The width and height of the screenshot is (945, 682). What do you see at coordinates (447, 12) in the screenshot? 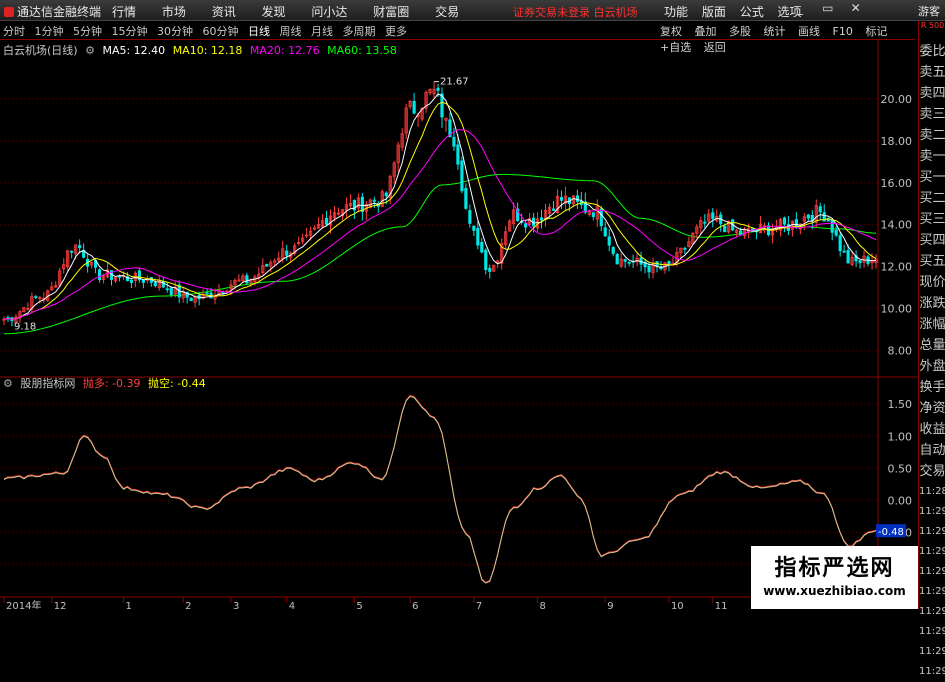
I see `menu-trade: 交易` at bounding box center [447, 12].